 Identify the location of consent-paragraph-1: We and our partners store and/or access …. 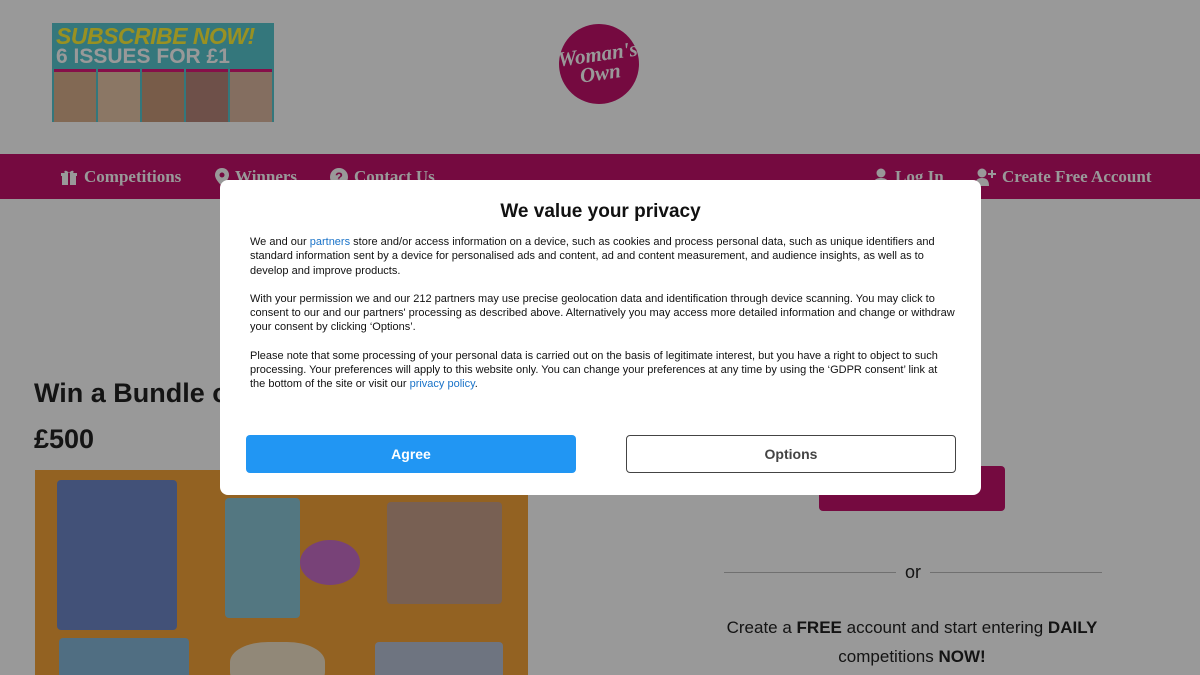
(602, 256).